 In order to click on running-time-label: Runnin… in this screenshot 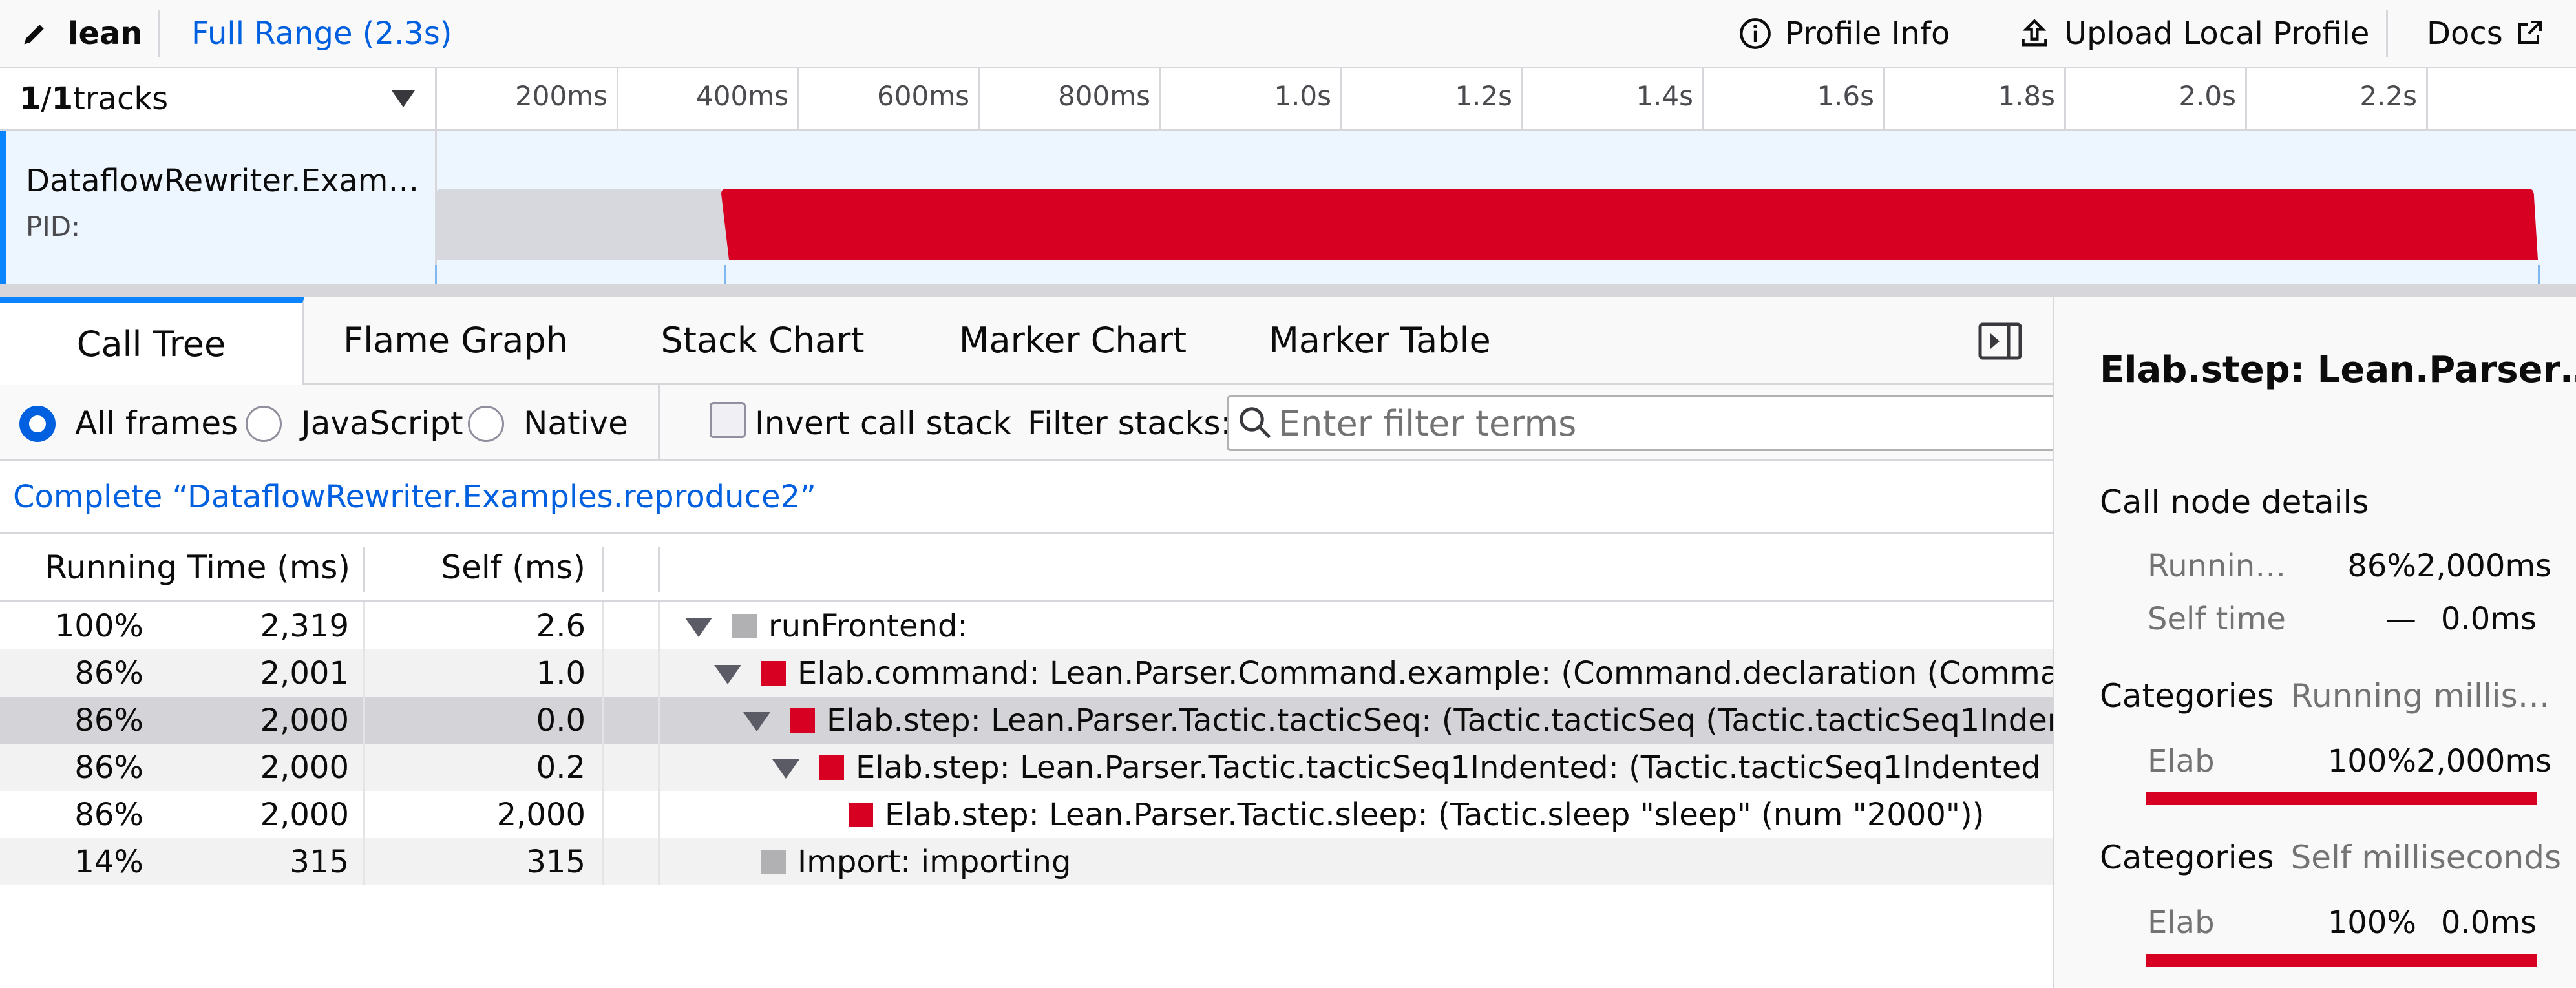, I will do `click(2217, 566)`.